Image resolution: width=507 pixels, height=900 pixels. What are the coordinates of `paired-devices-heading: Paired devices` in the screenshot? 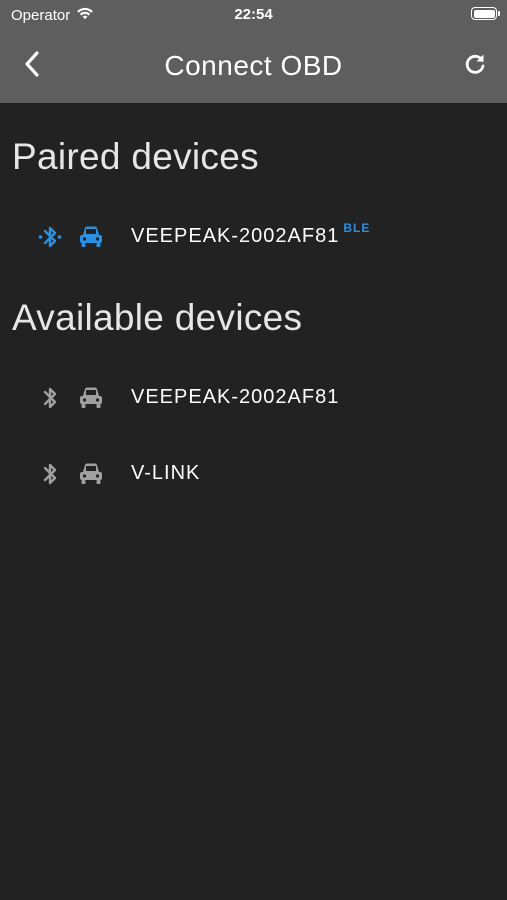 It's located at (135, 156).